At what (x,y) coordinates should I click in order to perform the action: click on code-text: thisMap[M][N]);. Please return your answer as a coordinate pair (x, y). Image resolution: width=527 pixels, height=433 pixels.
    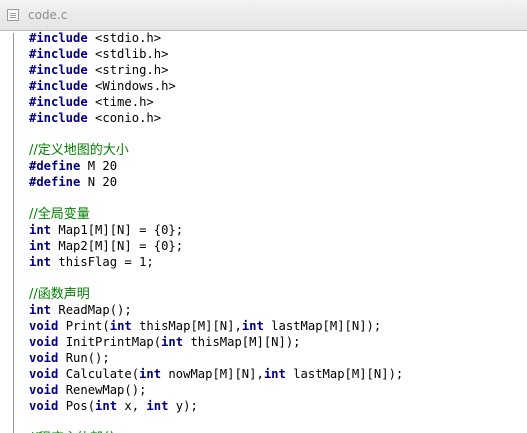
    Looking at the image, I should click on (242, 342).